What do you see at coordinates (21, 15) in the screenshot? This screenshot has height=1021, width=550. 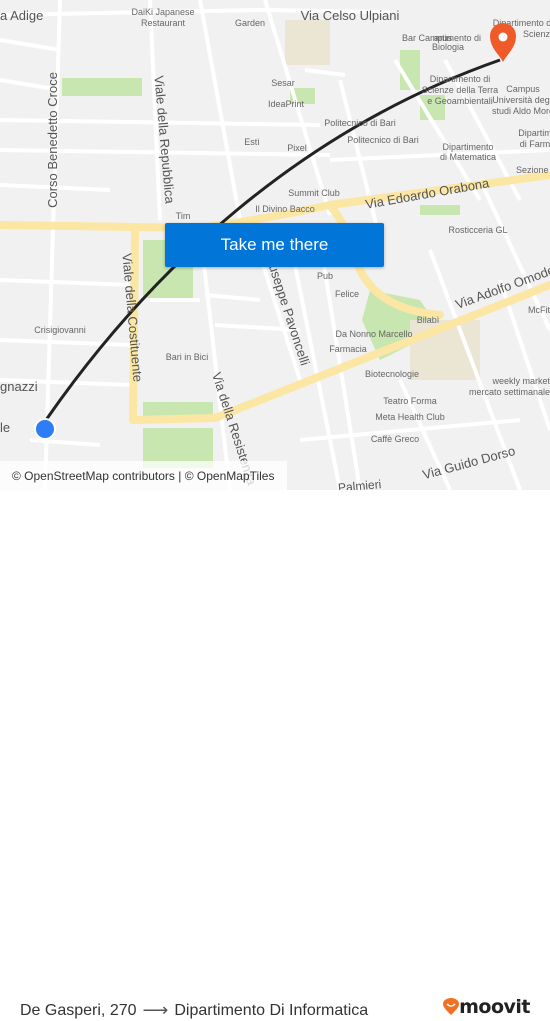 I see `map-label: a Adige` at bounding box center [21, 15].